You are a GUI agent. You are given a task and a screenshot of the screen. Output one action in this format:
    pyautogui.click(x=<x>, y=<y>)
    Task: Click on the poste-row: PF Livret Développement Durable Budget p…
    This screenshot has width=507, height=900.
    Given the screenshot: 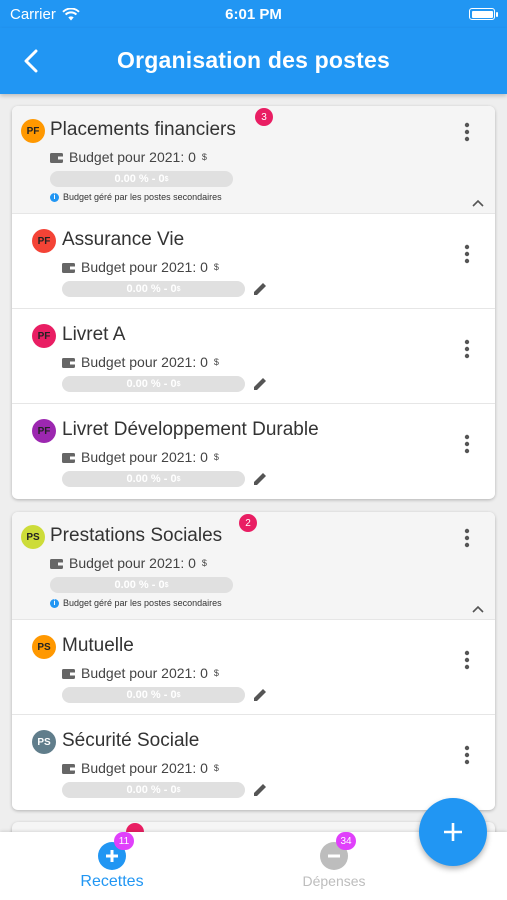 What is the action you would take?
    pyautogui.click(x=253, y=450)
    